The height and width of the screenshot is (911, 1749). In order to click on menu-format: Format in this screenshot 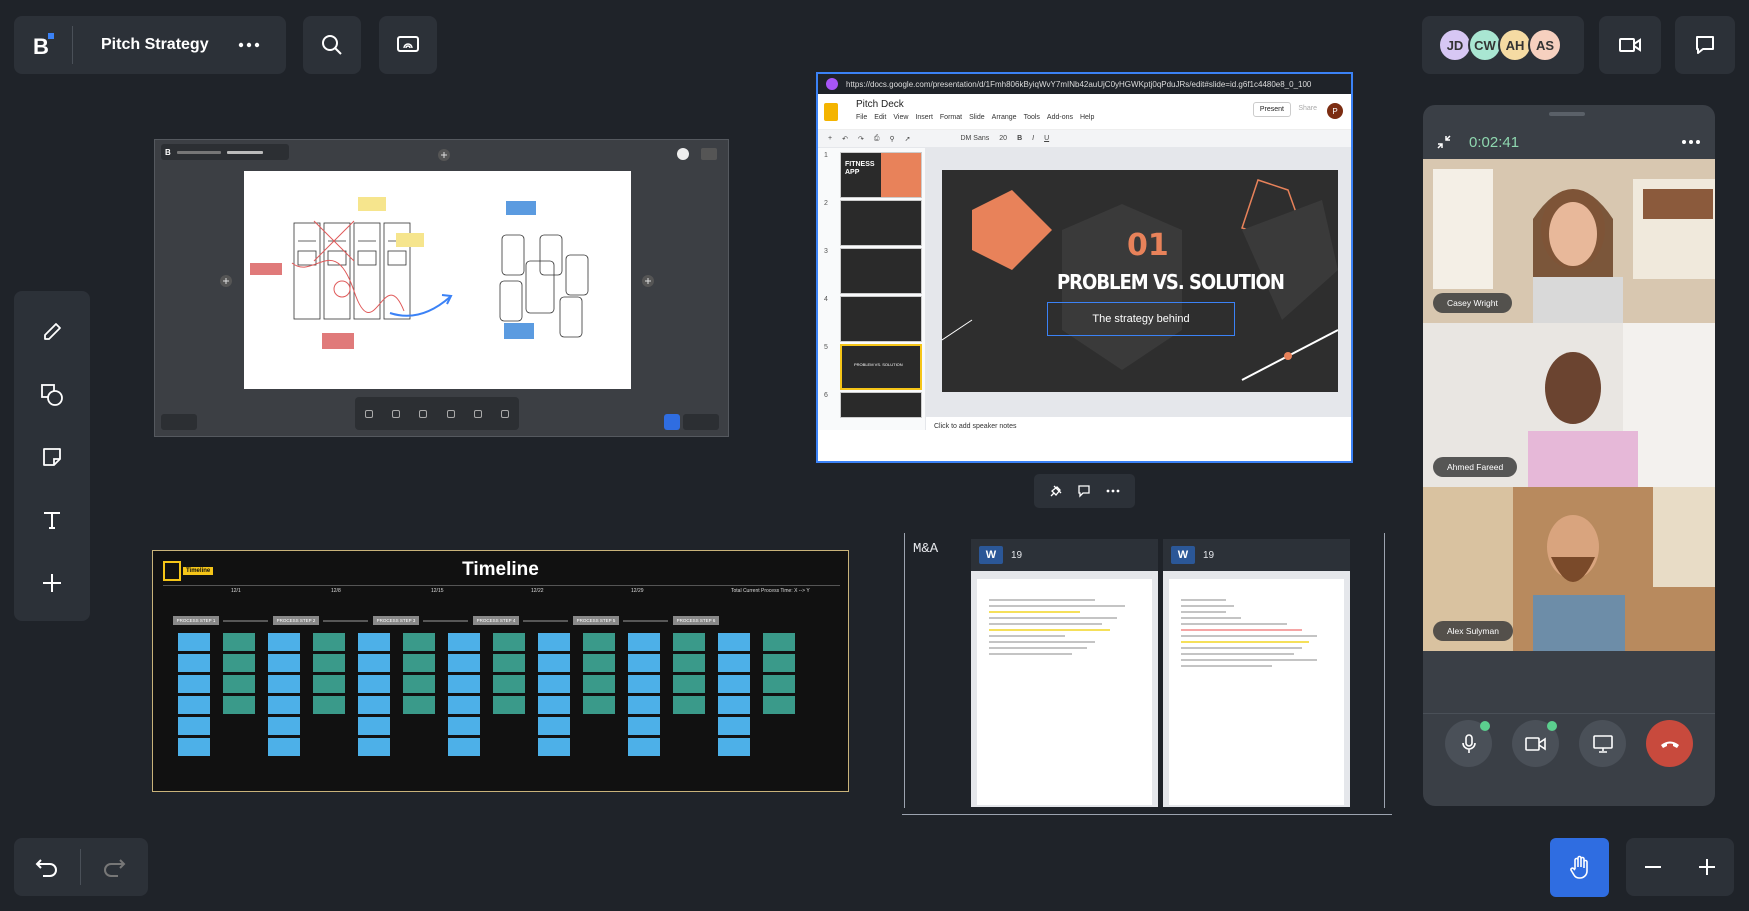, I will do `click(951, 117)`.